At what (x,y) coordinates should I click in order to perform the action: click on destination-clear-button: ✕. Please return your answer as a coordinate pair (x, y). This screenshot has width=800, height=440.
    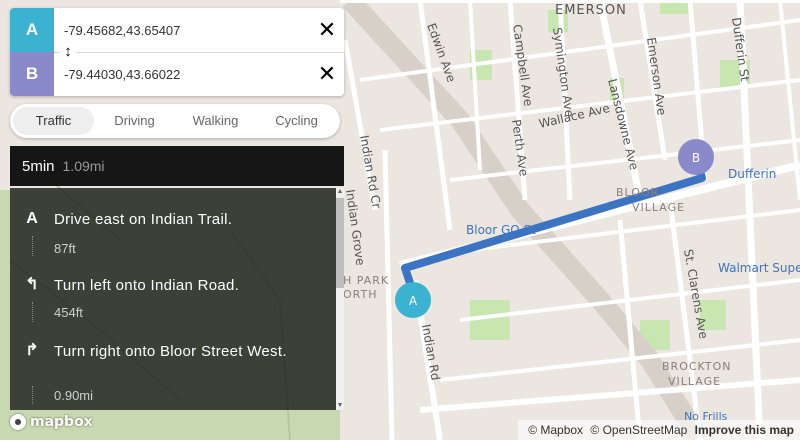
    Looking at the image, I should click on (327, 74).